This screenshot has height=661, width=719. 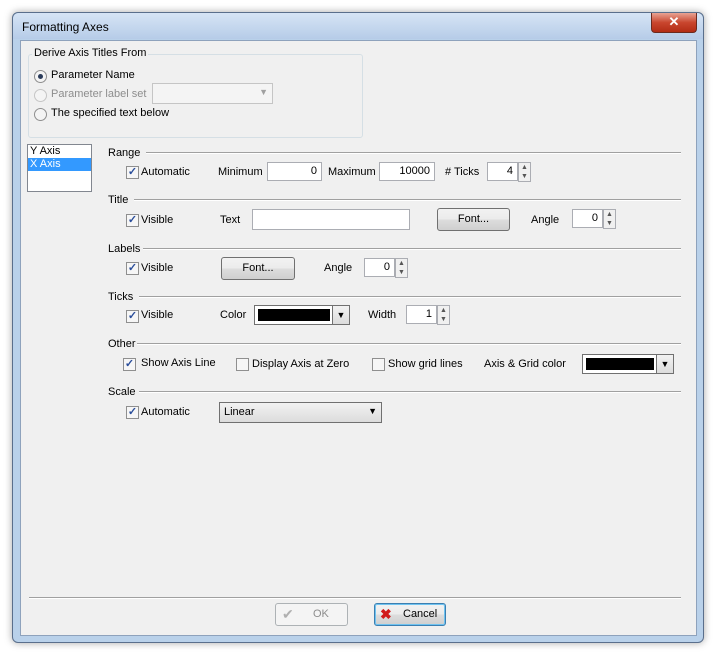 I want to click on show-grid-lines-checkbox, so click(x=378, y=364).